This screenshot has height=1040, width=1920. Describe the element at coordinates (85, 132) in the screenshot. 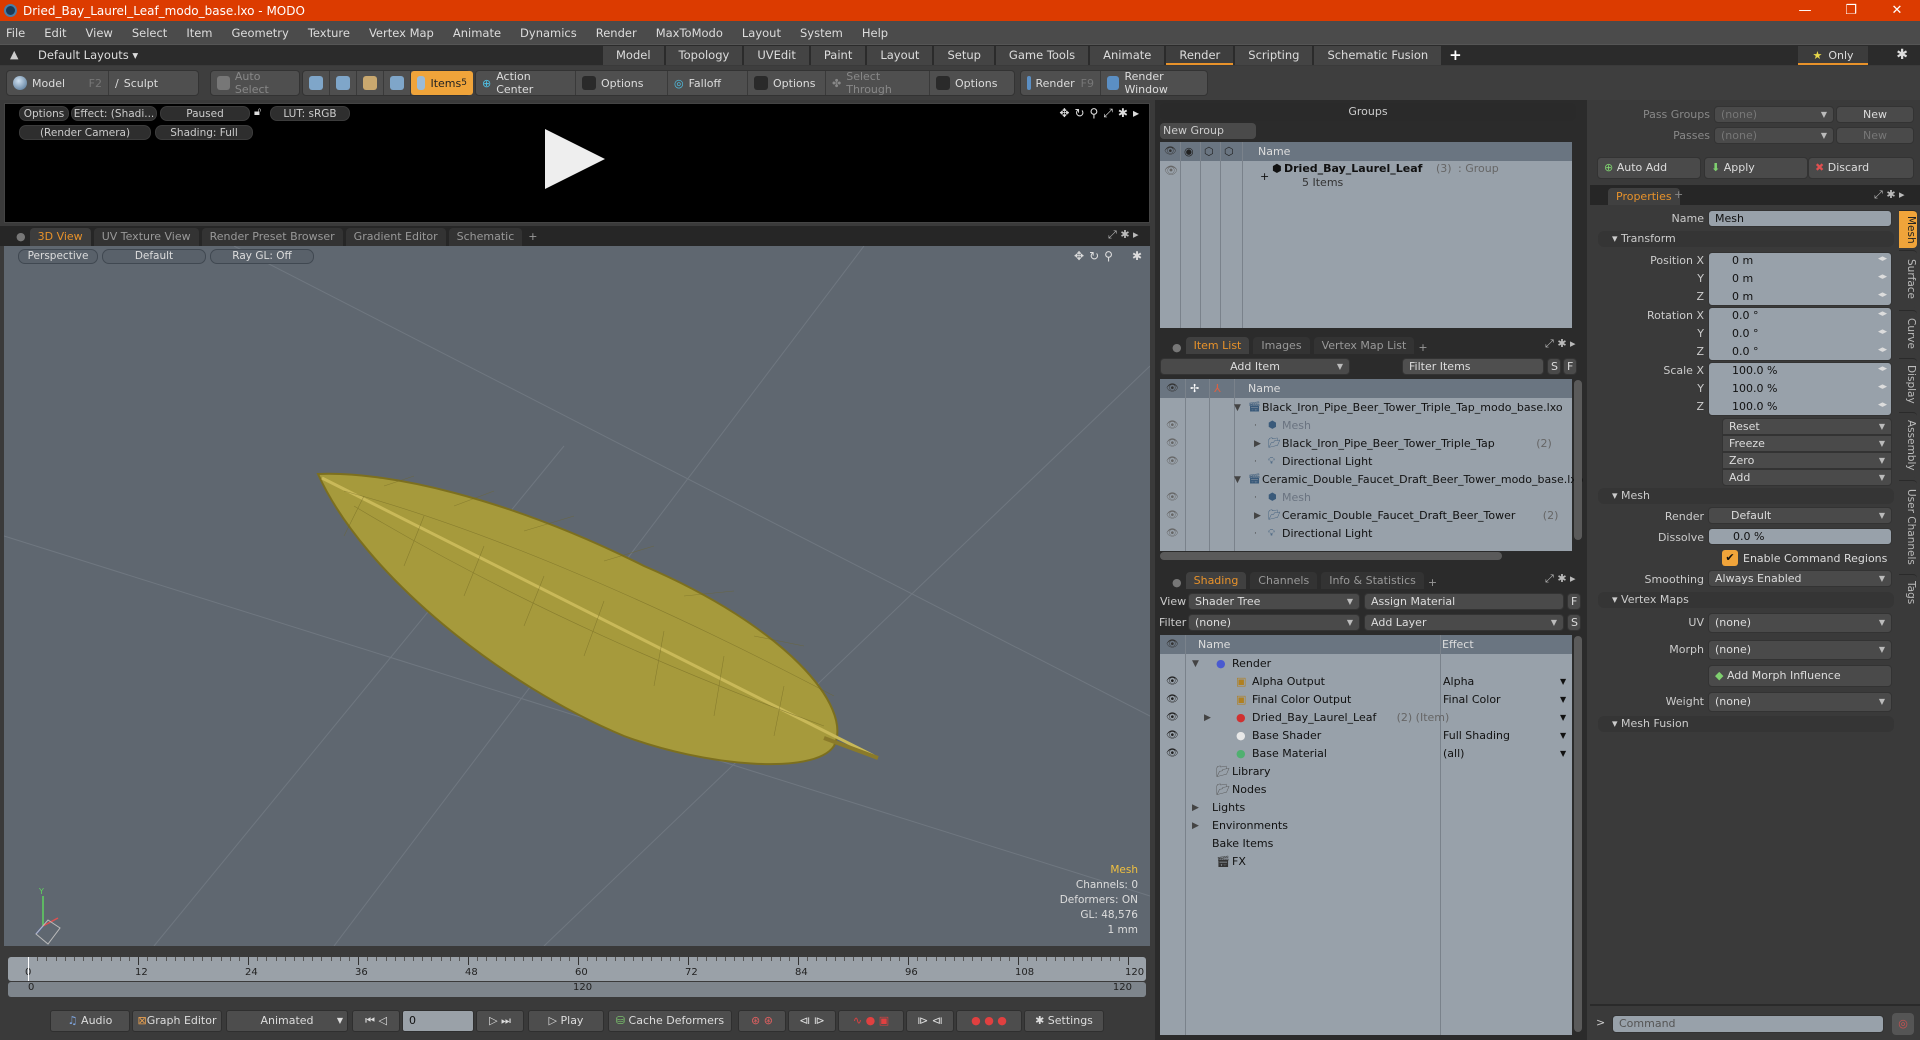

I see `render-camera-dropdown: (Render Camera)` at that location.